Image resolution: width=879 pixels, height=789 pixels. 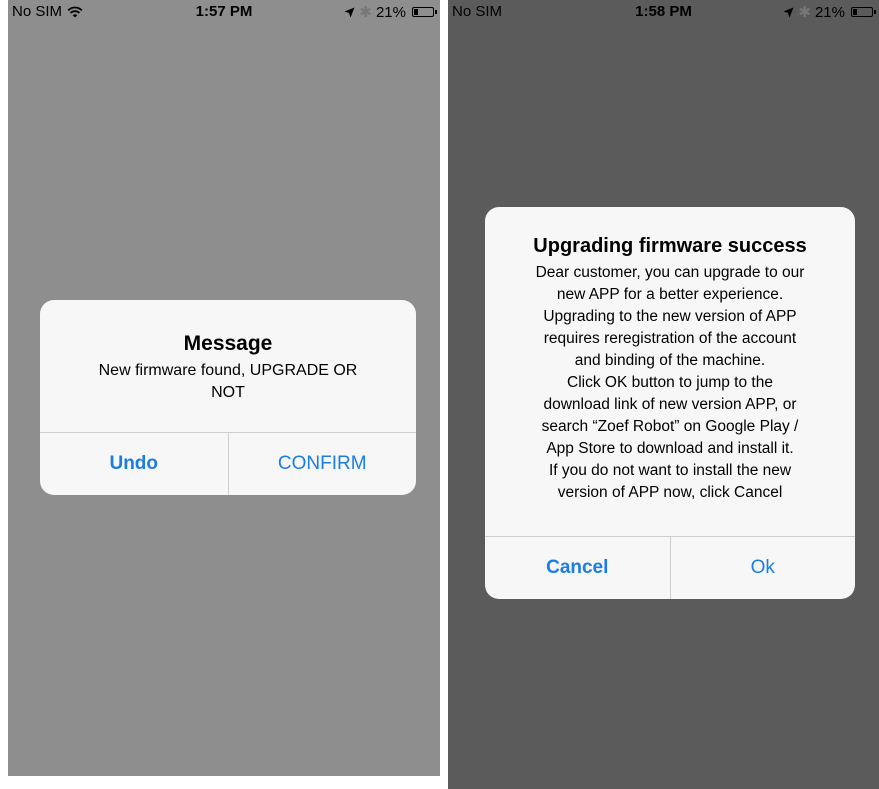 I want to click on message-line: download link of new version APP, or, so click(x=670, y=404).